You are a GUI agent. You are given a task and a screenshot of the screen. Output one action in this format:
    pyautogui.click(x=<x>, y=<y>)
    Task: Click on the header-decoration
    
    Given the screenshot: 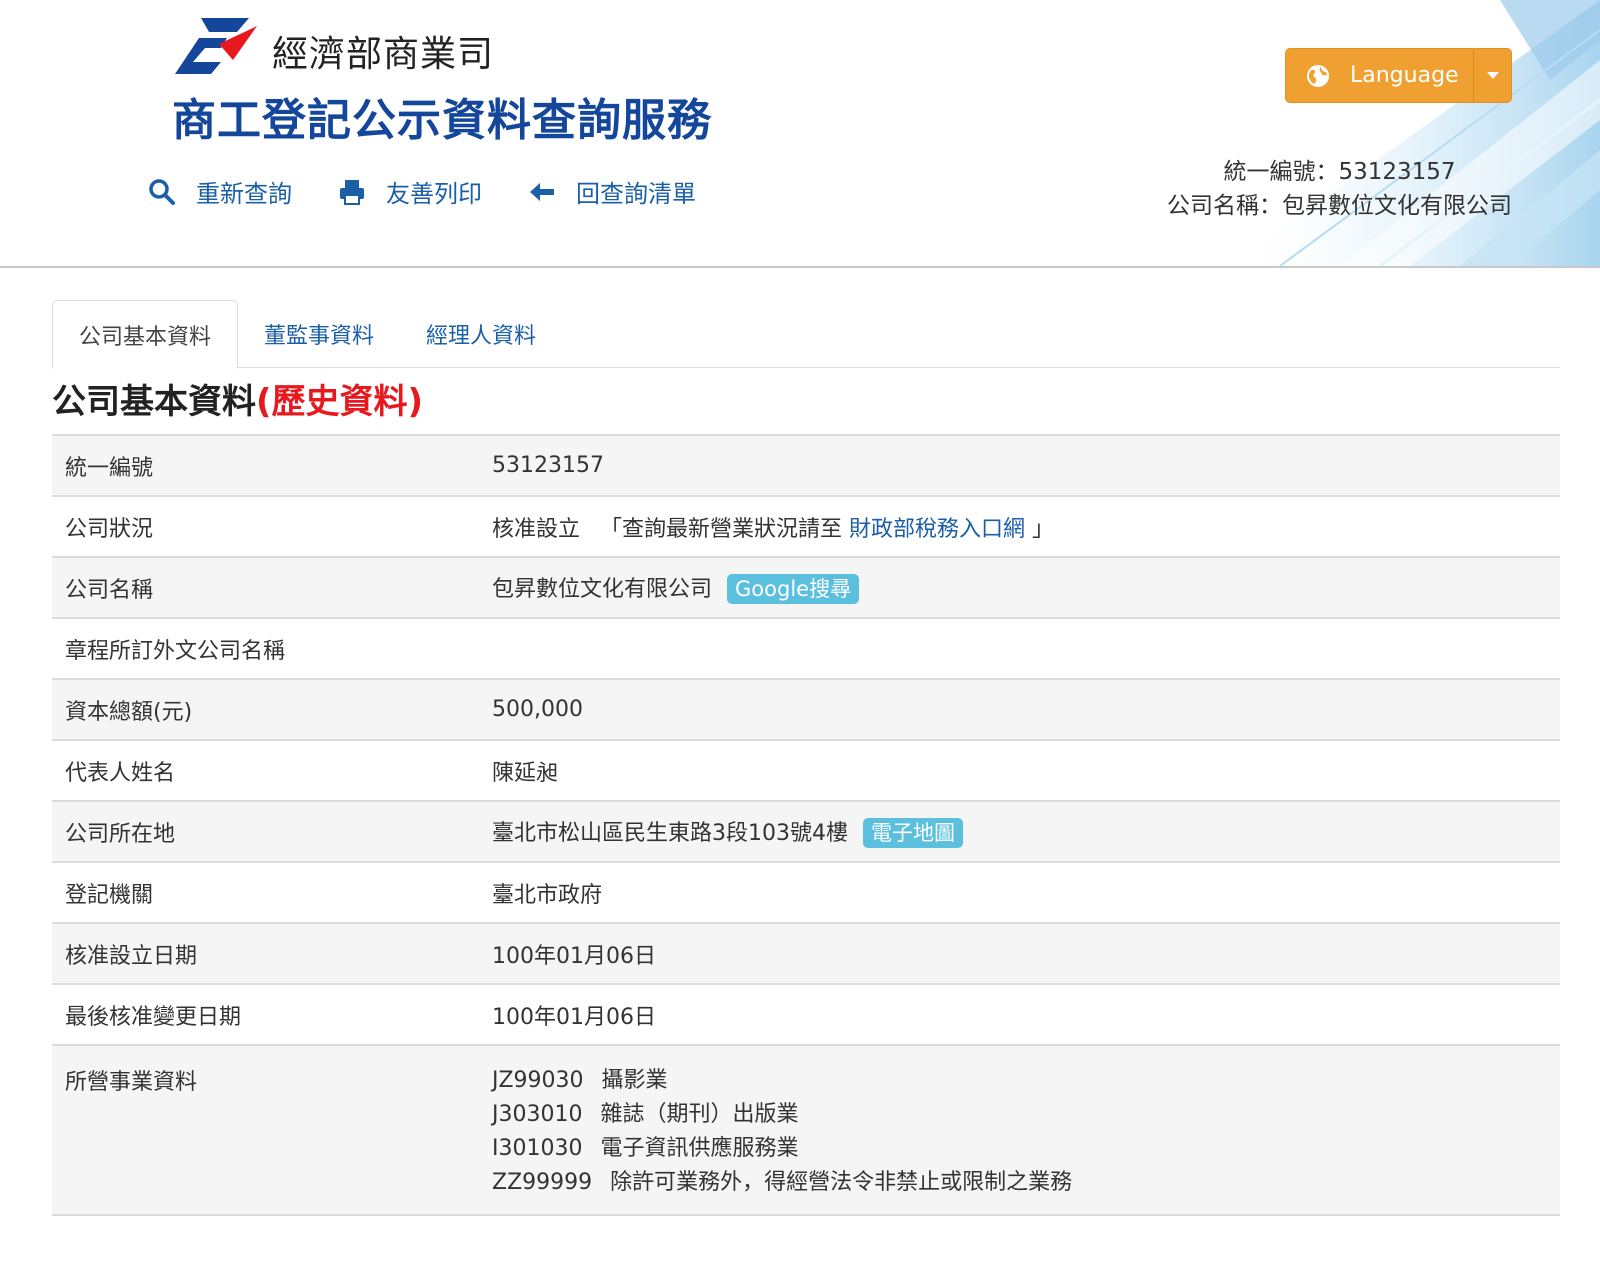 What is the action you would take?
    pyautogui.click(x=1415, y=133)
    